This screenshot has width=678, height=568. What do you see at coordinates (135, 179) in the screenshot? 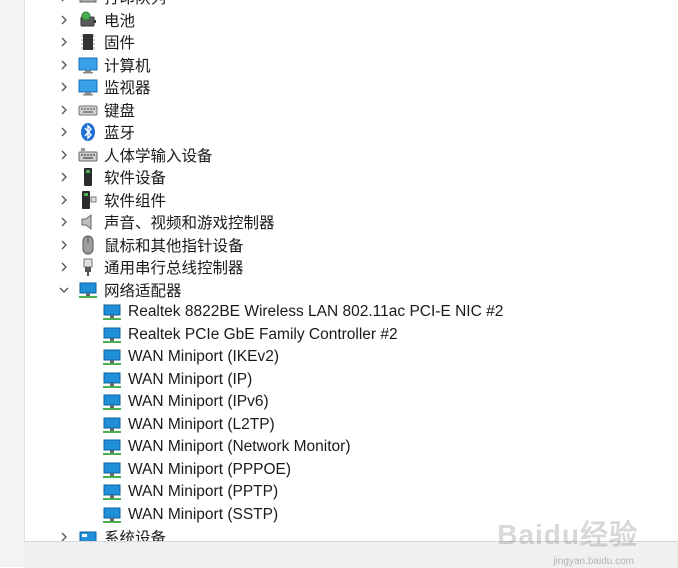
I see `tree-item-label: 软件设备` at bounding box center [135, 179].